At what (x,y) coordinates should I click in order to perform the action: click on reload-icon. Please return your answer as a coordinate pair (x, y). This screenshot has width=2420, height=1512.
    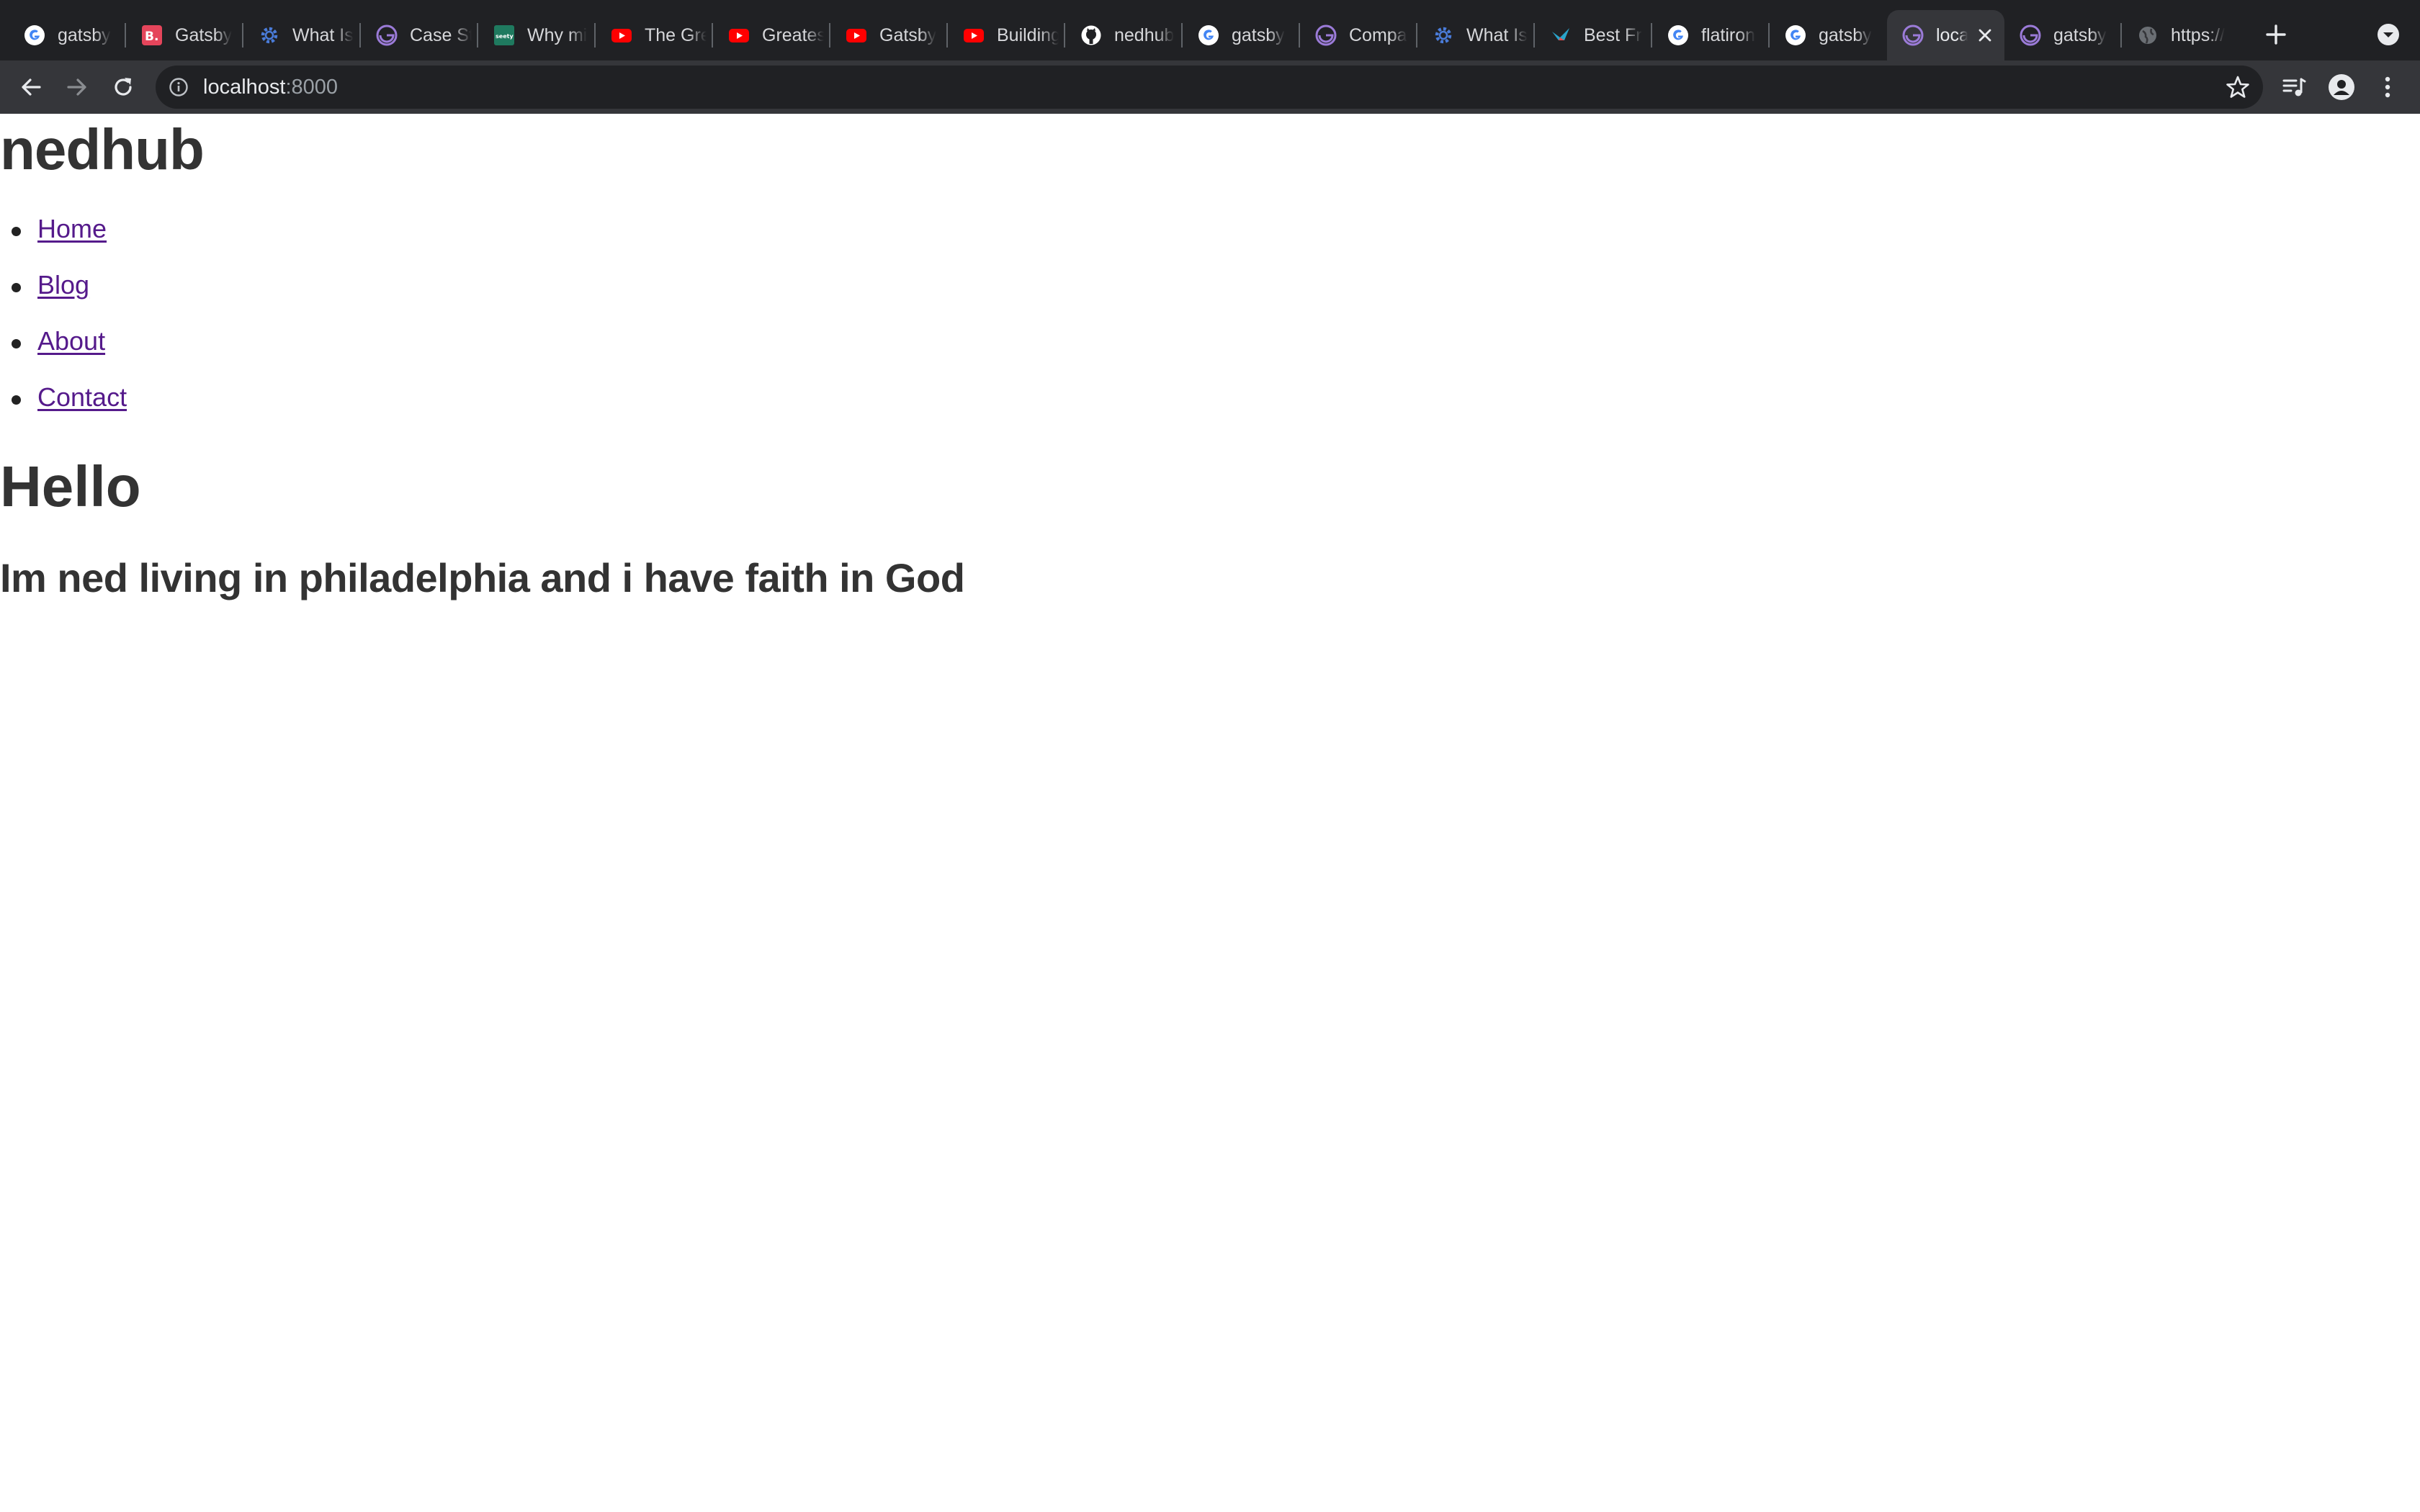
    Looking at the image, I should click on (124, 87).